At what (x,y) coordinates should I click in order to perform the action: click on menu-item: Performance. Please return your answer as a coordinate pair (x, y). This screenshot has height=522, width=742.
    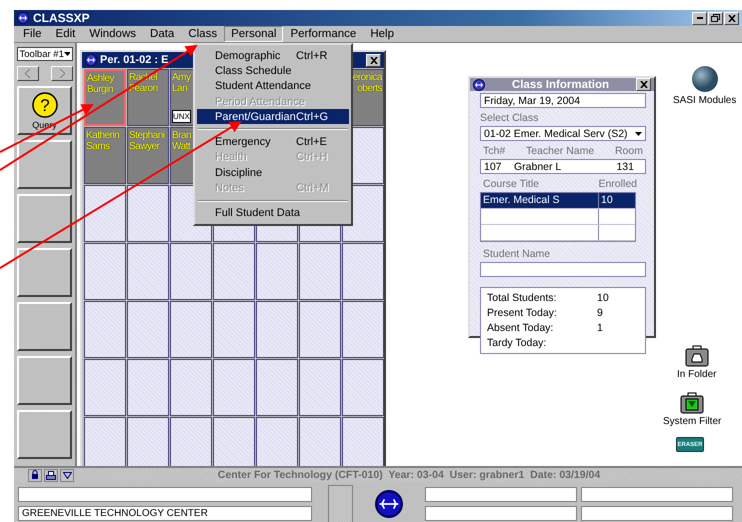
    Looking at the image, I should click on (323, 34).